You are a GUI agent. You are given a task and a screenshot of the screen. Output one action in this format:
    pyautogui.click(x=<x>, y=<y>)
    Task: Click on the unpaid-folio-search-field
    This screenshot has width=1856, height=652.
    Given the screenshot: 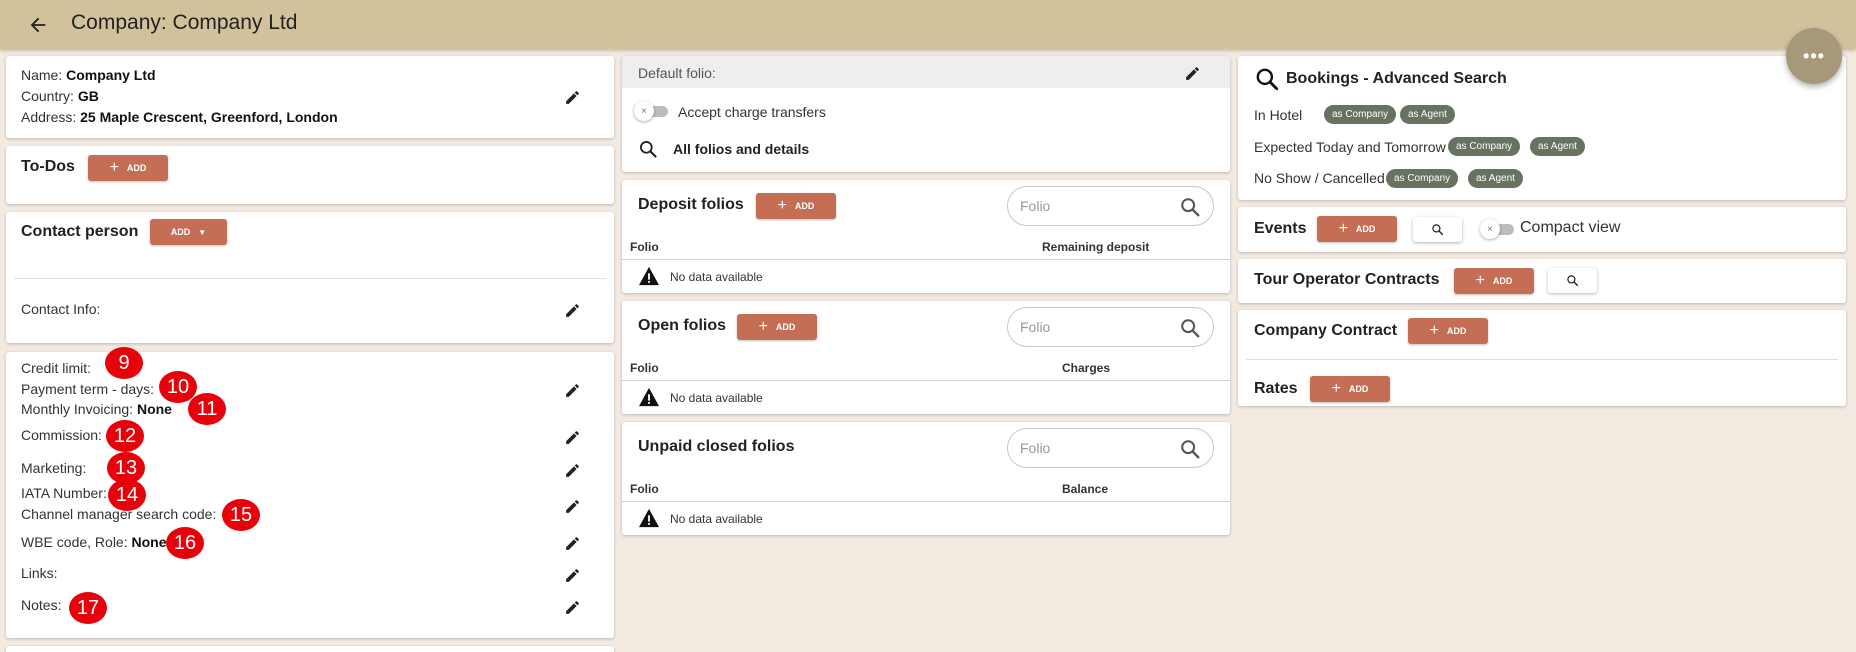 What is the action you would take?
    pyautogui.click(x=1110, y=448)
    